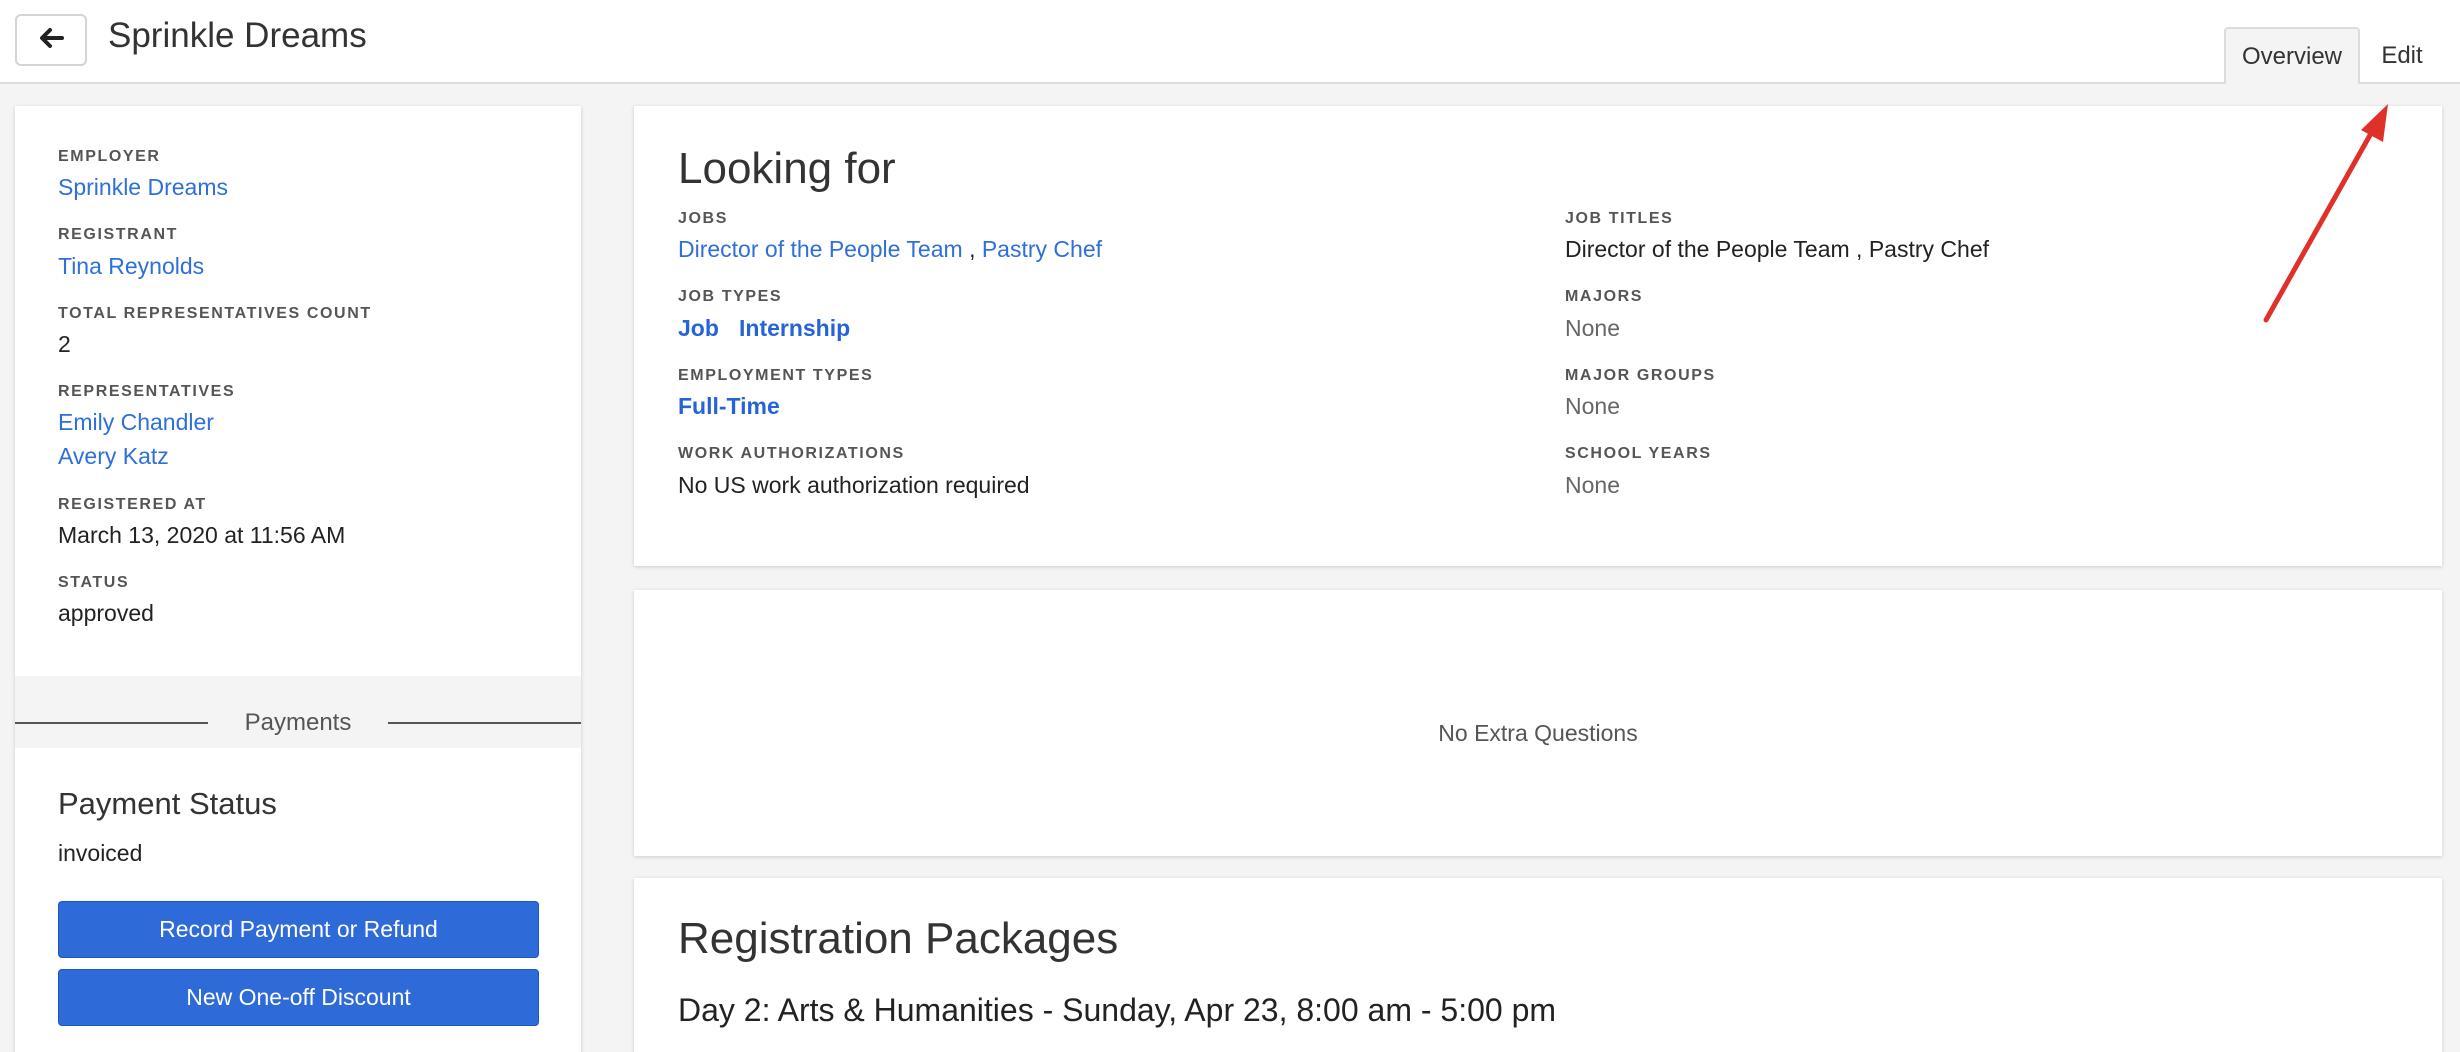 The height and width of the screenshot is (1052, 2460). What do you see at coordinates (1640, 375) in the screenshot?
I see `major-groups-label: MAJOR GROUPS` at bounding box center [1640, 375].